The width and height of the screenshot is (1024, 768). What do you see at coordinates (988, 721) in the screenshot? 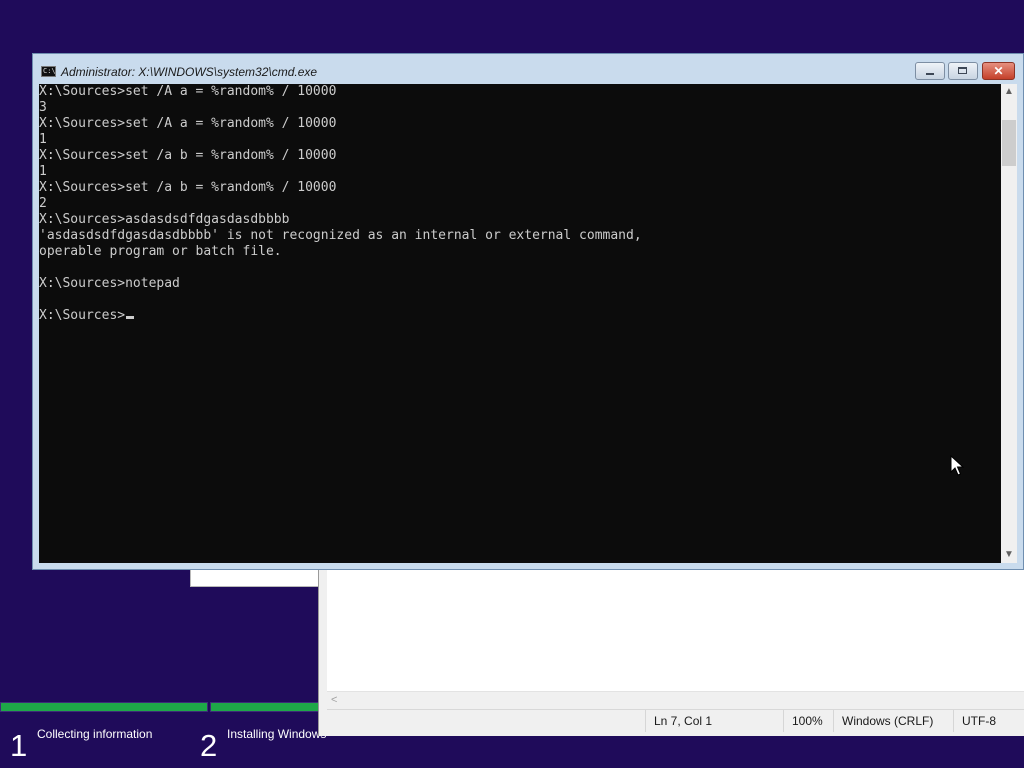
I see `status-encoding: UTF-8` at bounding box center [988, 721].